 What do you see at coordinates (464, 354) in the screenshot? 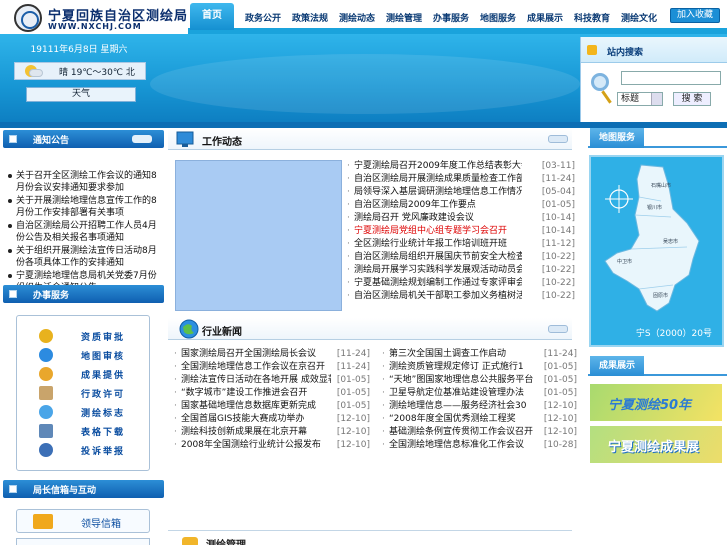
I see `news-title: 第三次全国国土调查工作启动` at bounding box center [464, 354].